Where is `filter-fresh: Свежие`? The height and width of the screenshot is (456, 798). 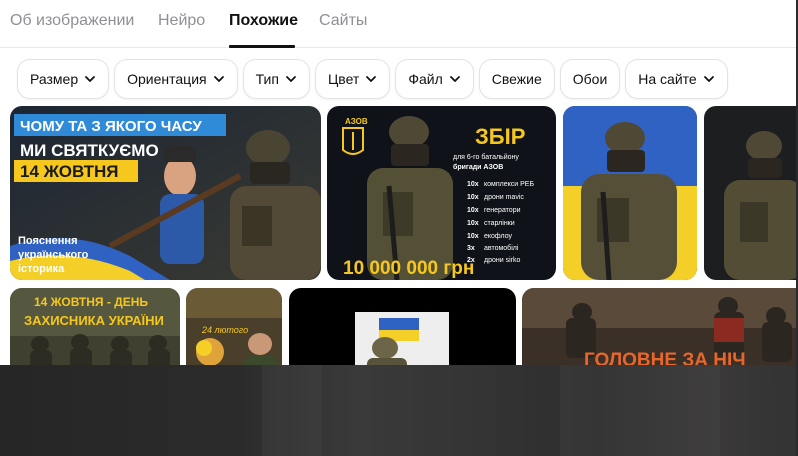
filter-fresh: Свежие is located at coordinates (516, 79).